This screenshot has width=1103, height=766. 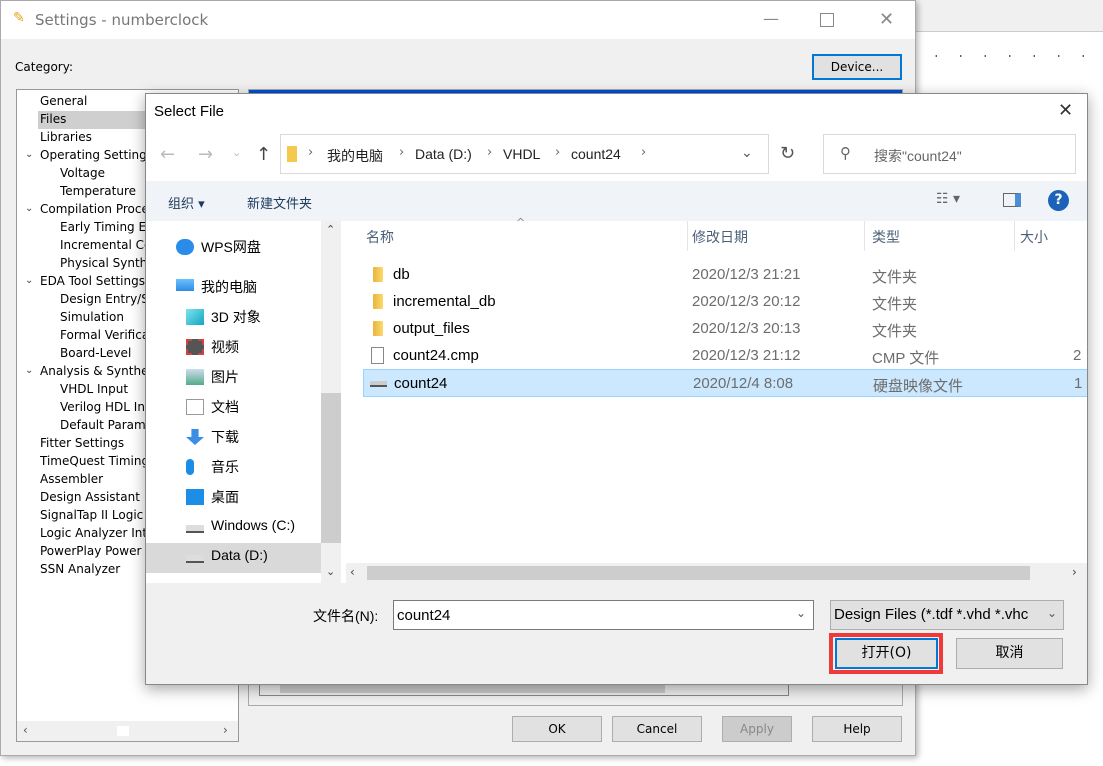 What do you see at coordinates (720, 237) in the screenshot?
I see `column-header-date: 修改日期` at bounding box center [720, 237].